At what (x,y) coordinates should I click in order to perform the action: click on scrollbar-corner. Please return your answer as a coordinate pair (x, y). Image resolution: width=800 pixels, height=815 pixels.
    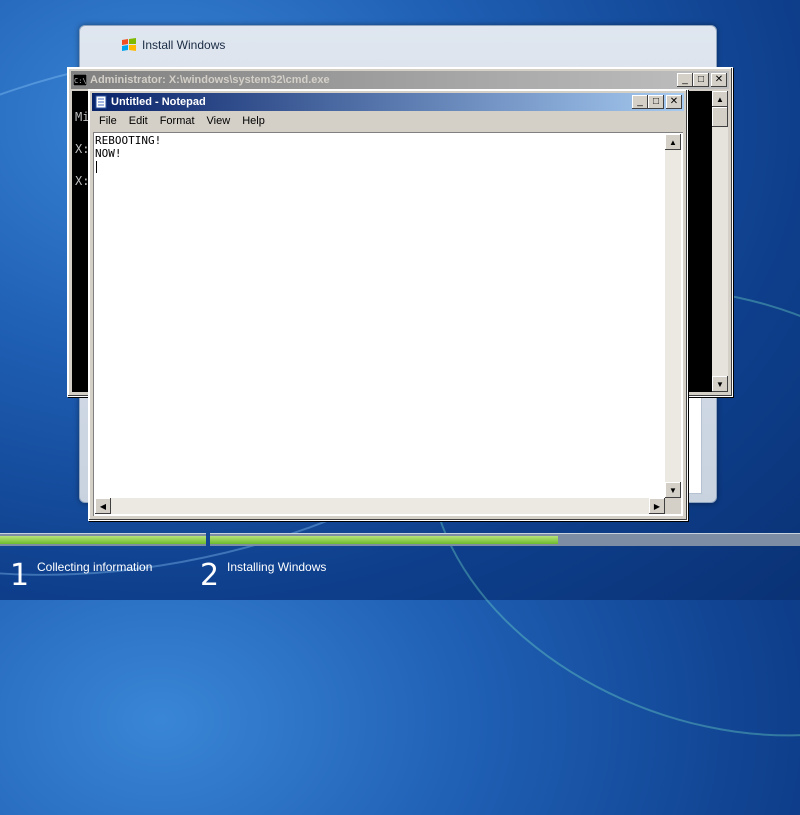
    Looking at the image, I should click on (673, 506).